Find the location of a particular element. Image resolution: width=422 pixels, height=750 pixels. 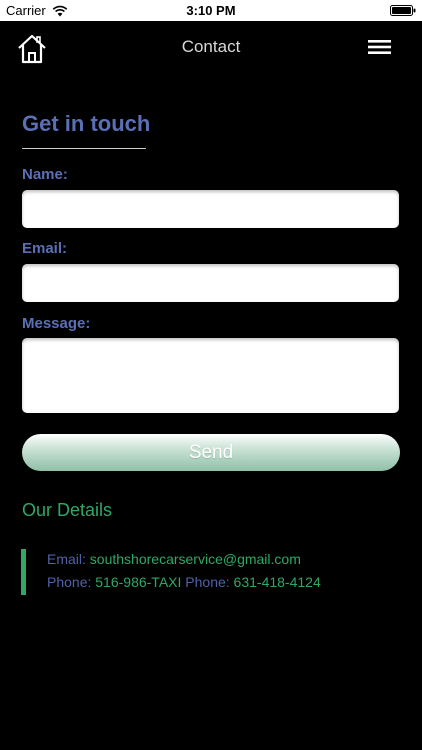

phone-detail-label-2: Phone: is located at coordinates (207, 582).